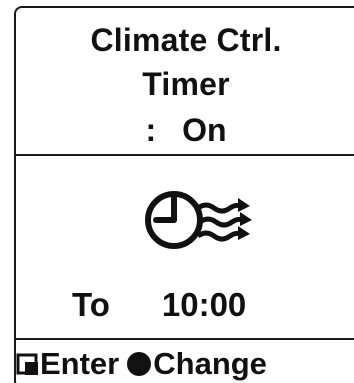 The height and width of the screenshot is (383, 354). Describe the element at coordinates (186, 40) in the screenshot. I see `screen-title: Climate Ctrl.` at that location.